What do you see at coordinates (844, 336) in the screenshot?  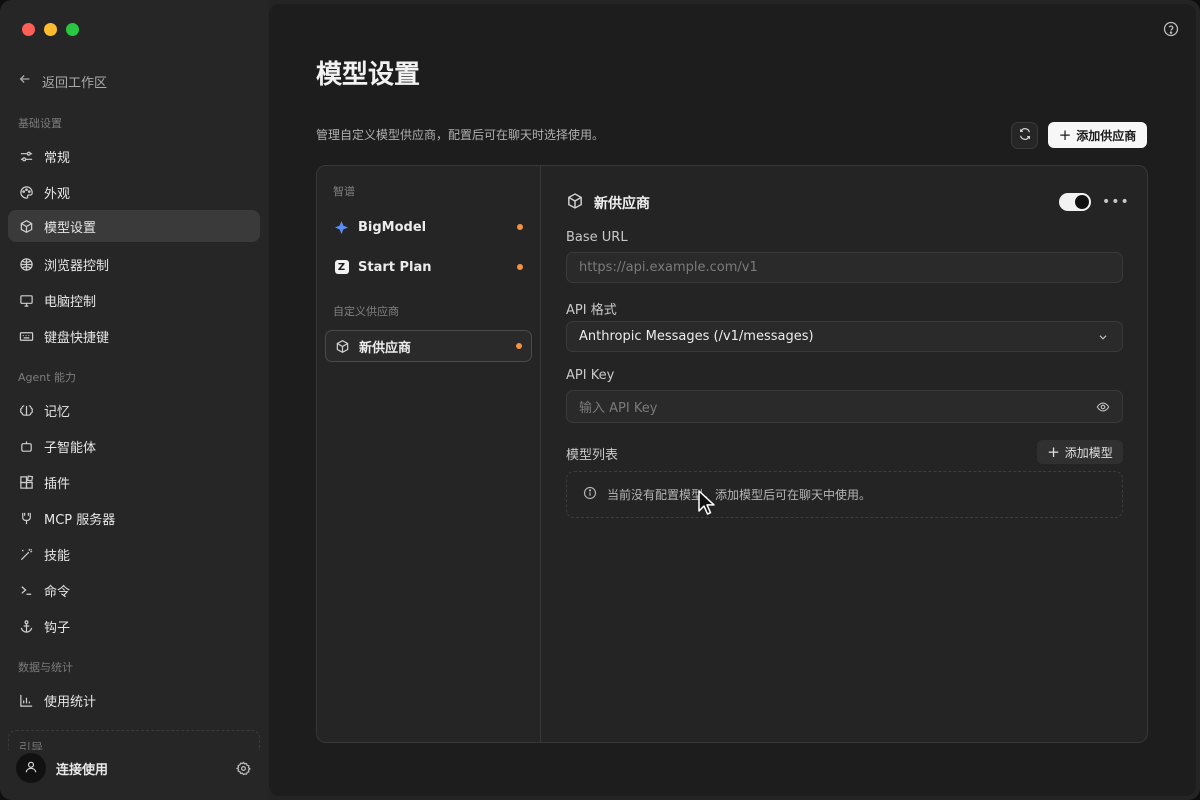 I see `api-format-select: Anthropic Messages (/v1/messages)` at bounding box center [844, 336].